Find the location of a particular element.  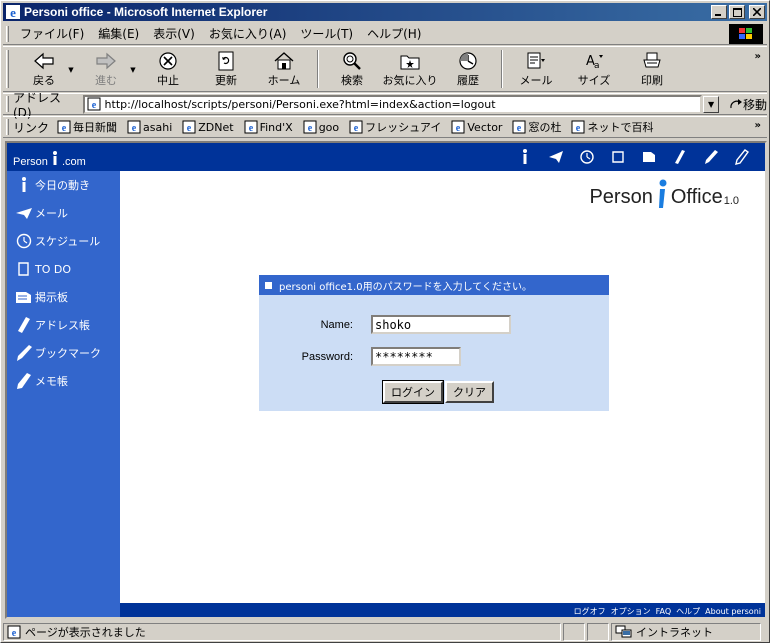

sidebar-item-schedule: スケジュール is located at coordinates (63, 241).